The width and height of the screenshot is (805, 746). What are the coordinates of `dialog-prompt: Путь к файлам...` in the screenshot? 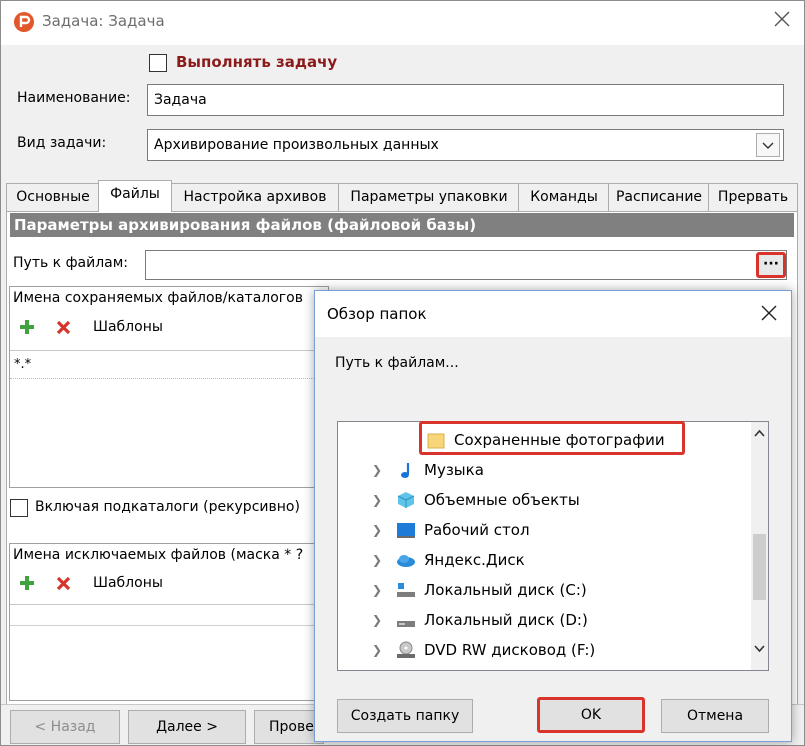 It's located at (397, 363).